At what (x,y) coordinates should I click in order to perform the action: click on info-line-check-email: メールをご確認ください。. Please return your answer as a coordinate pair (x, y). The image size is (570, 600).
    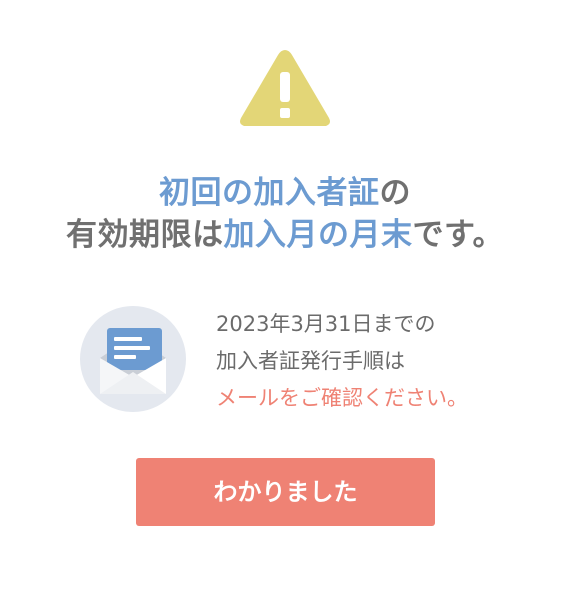
    Looking at the image, I should click on (342, 398).